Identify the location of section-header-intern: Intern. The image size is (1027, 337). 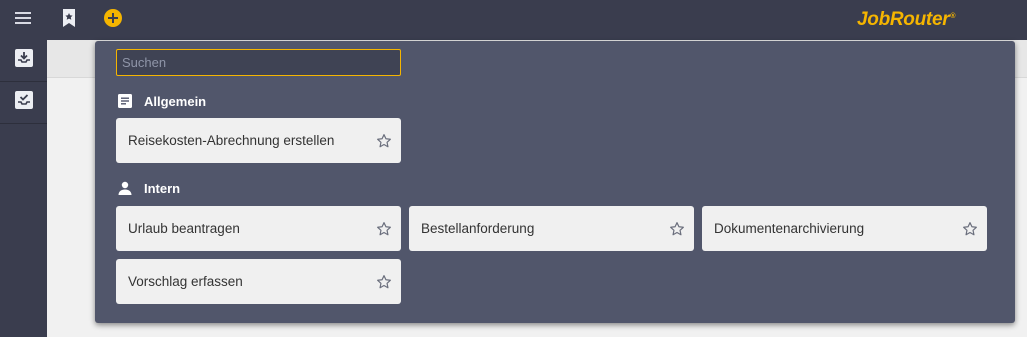
(148, 188).